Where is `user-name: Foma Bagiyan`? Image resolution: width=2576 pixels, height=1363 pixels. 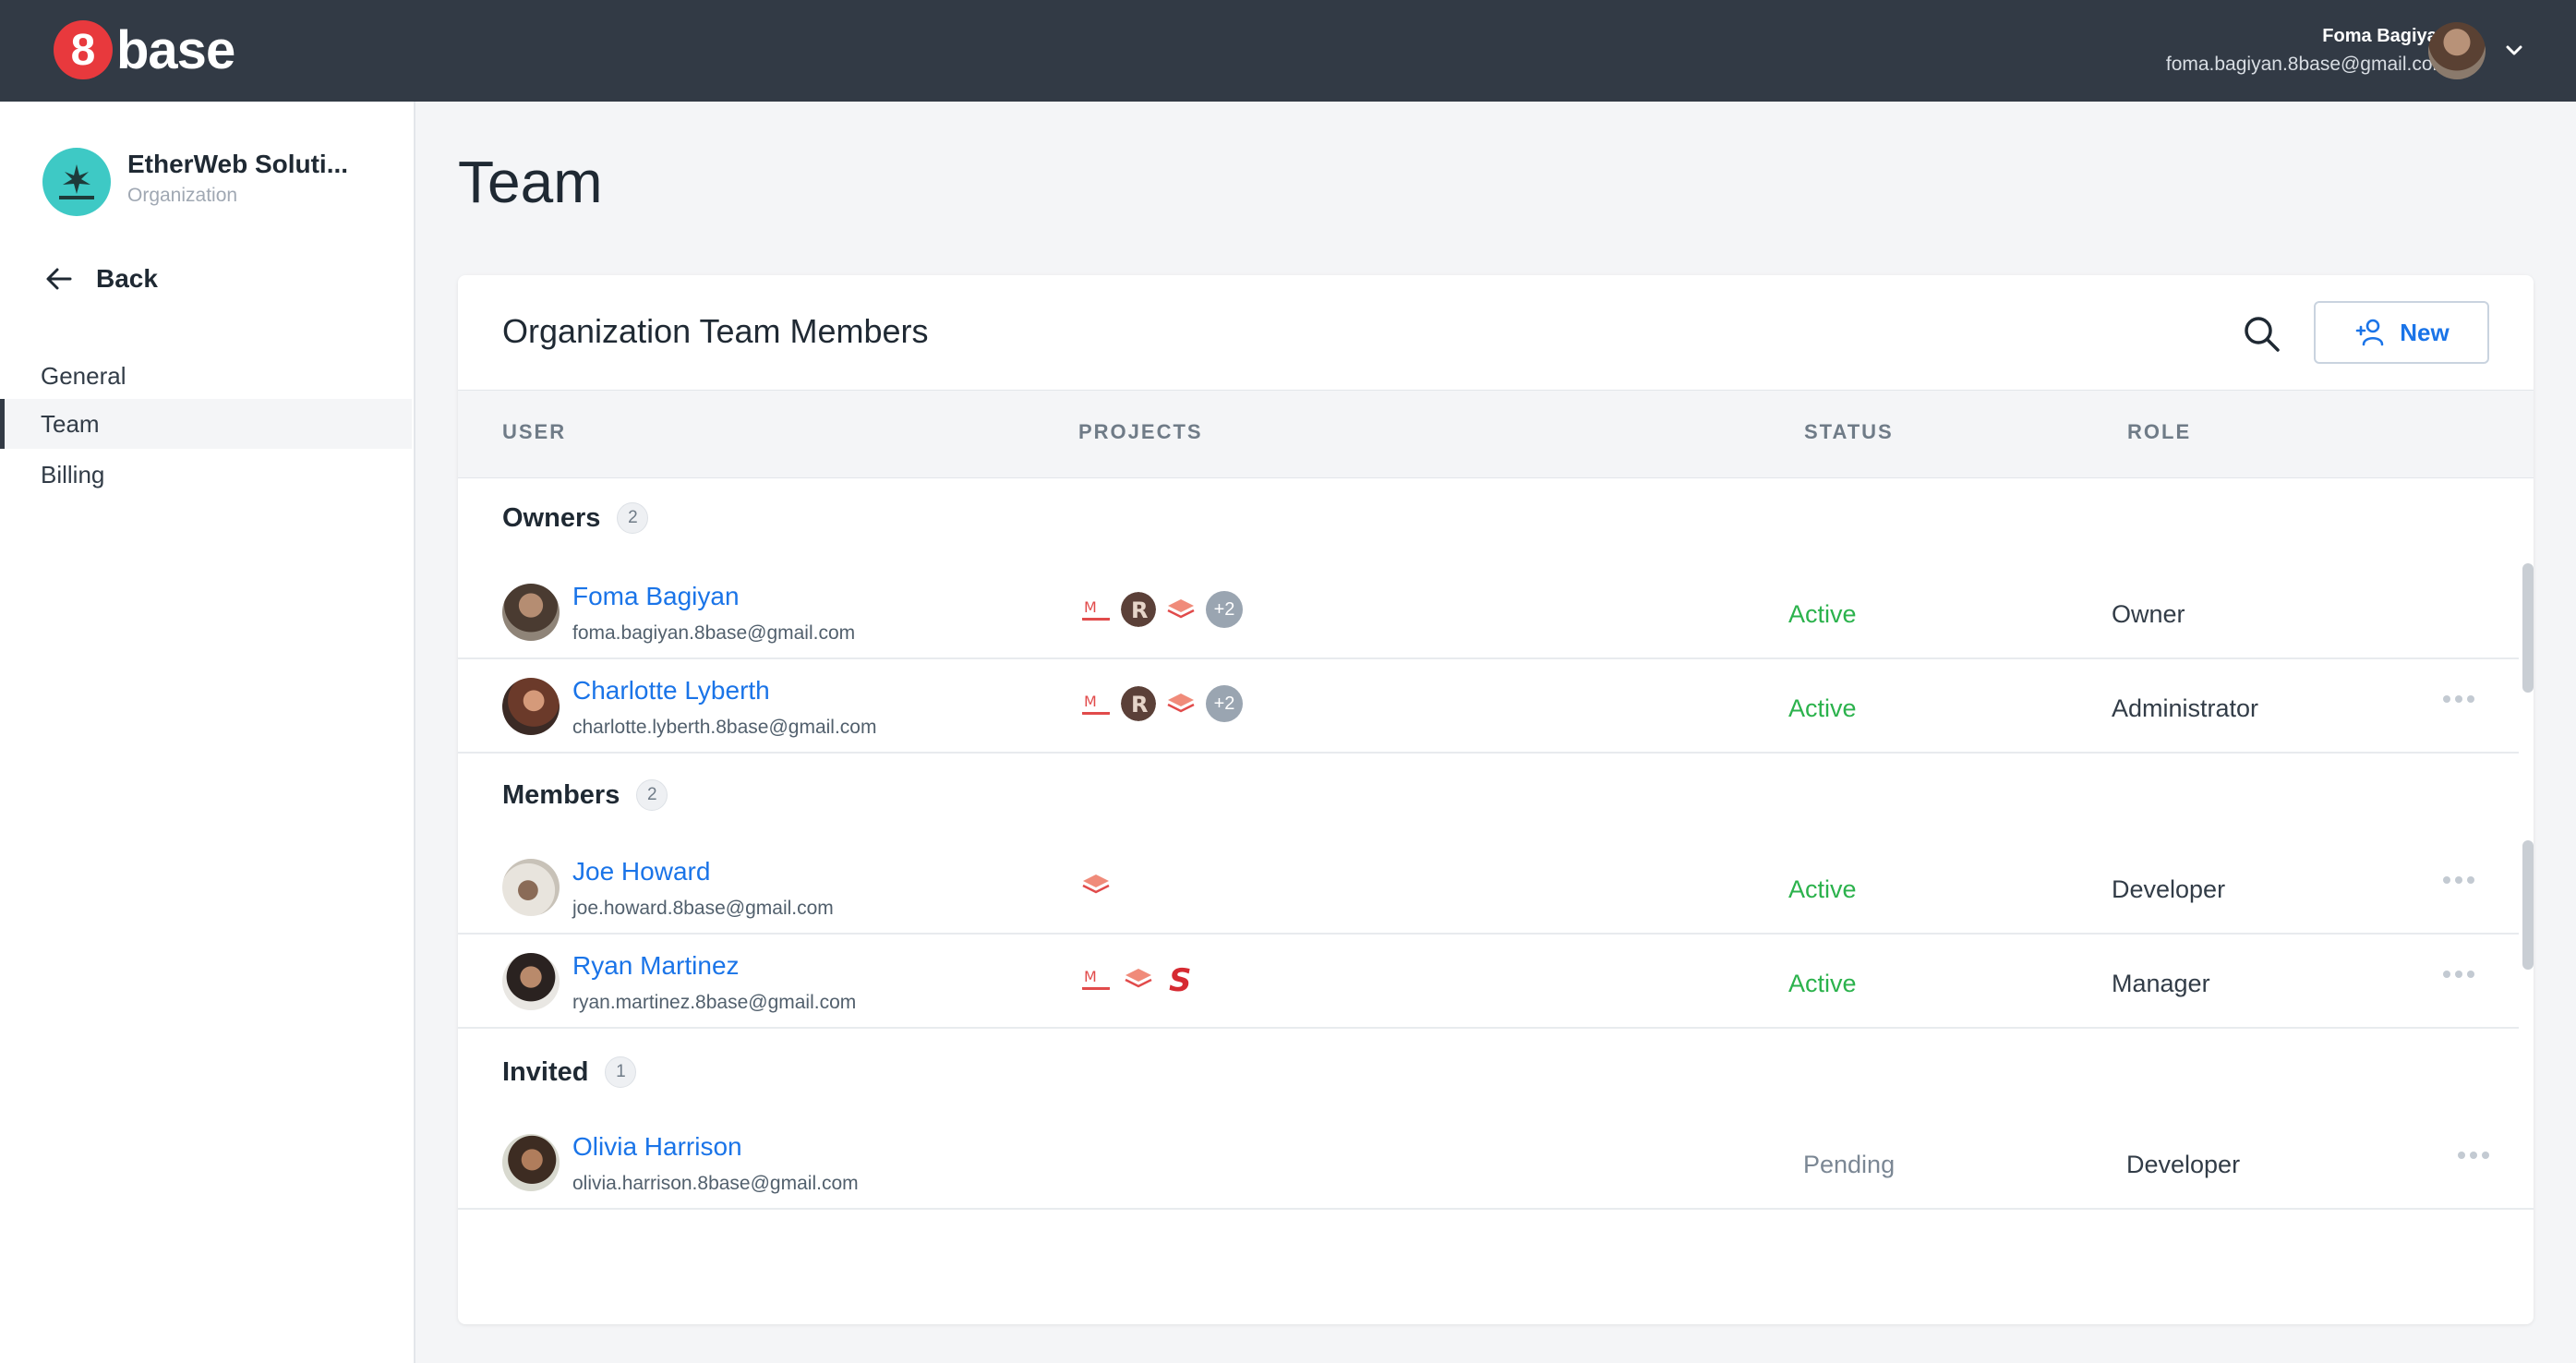 user-name: Foma Bagiyan is located at coordinates (2385, 36).